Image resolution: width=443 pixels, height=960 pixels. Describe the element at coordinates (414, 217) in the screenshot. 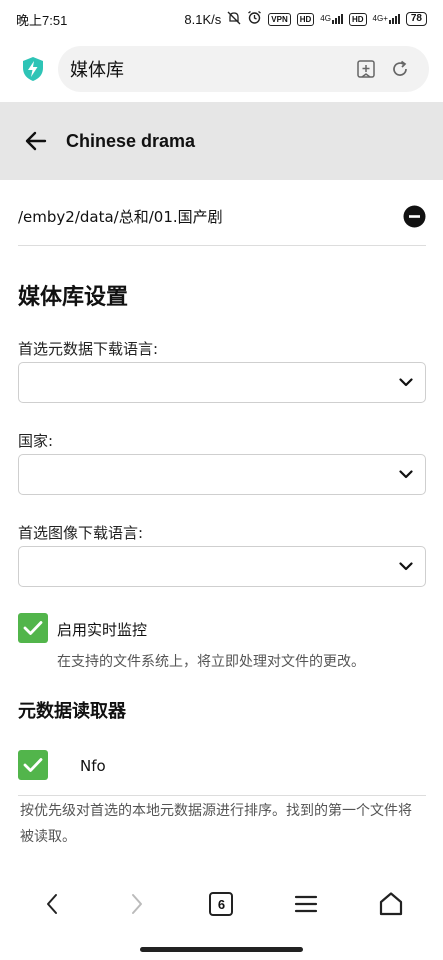

I see `remove-folder-icon` at that location.